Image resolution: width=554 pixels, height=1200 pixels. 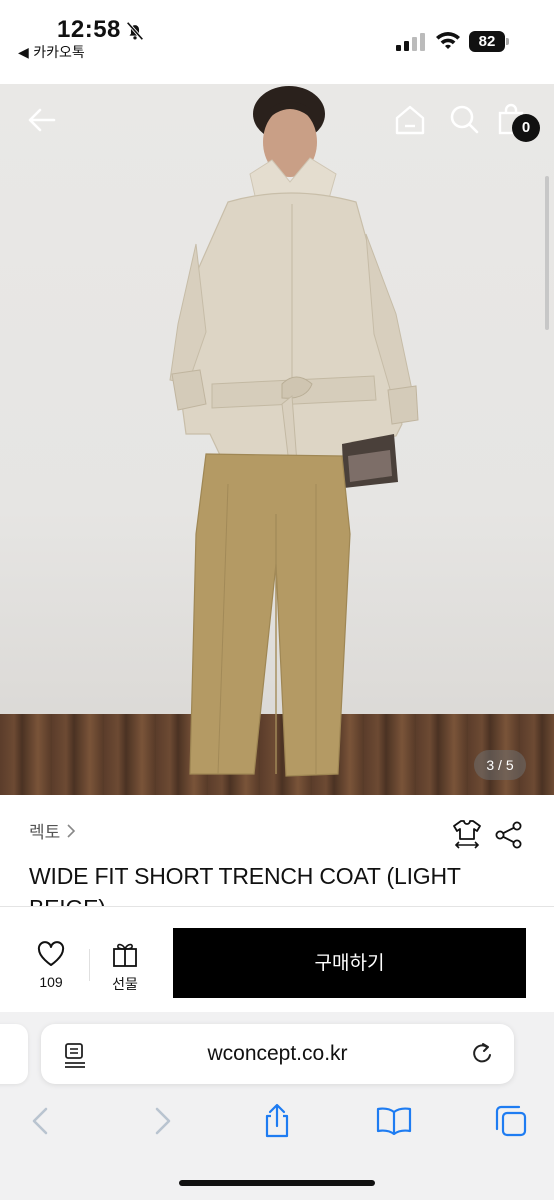 I want to click on status-time: 12:58, so click(x=89, y=29).